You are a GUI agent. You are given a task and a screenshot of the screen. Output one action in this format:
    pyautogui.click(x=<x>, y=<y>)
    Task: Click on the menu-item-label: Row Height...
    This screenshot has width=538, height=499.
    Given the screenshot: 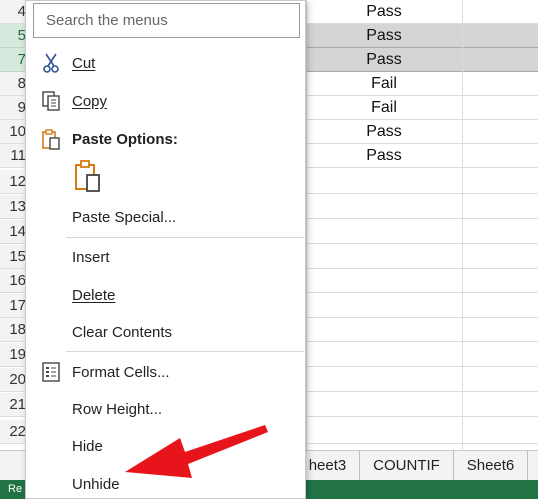 What is the action you would take?
    pyautogui.click(x=117, y=409)
    